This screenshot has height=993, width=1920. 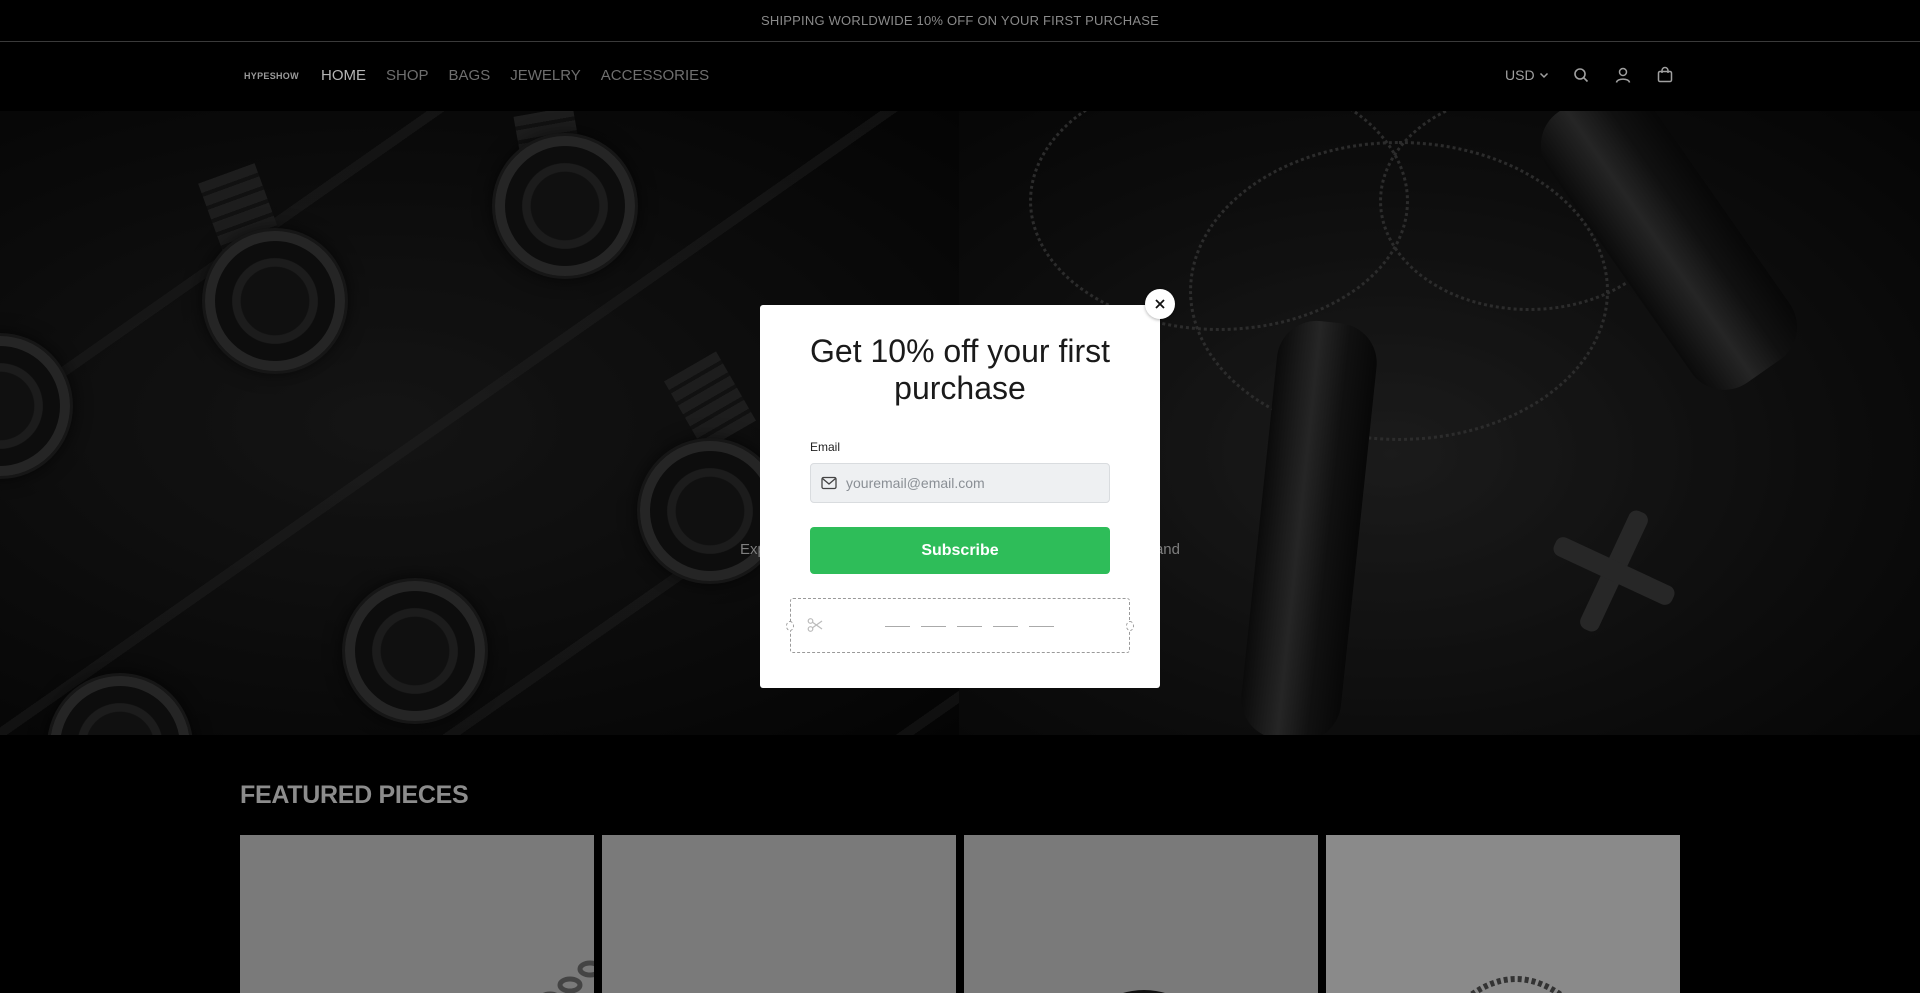 I want to click on close-button, so click(x=1160, y=304).